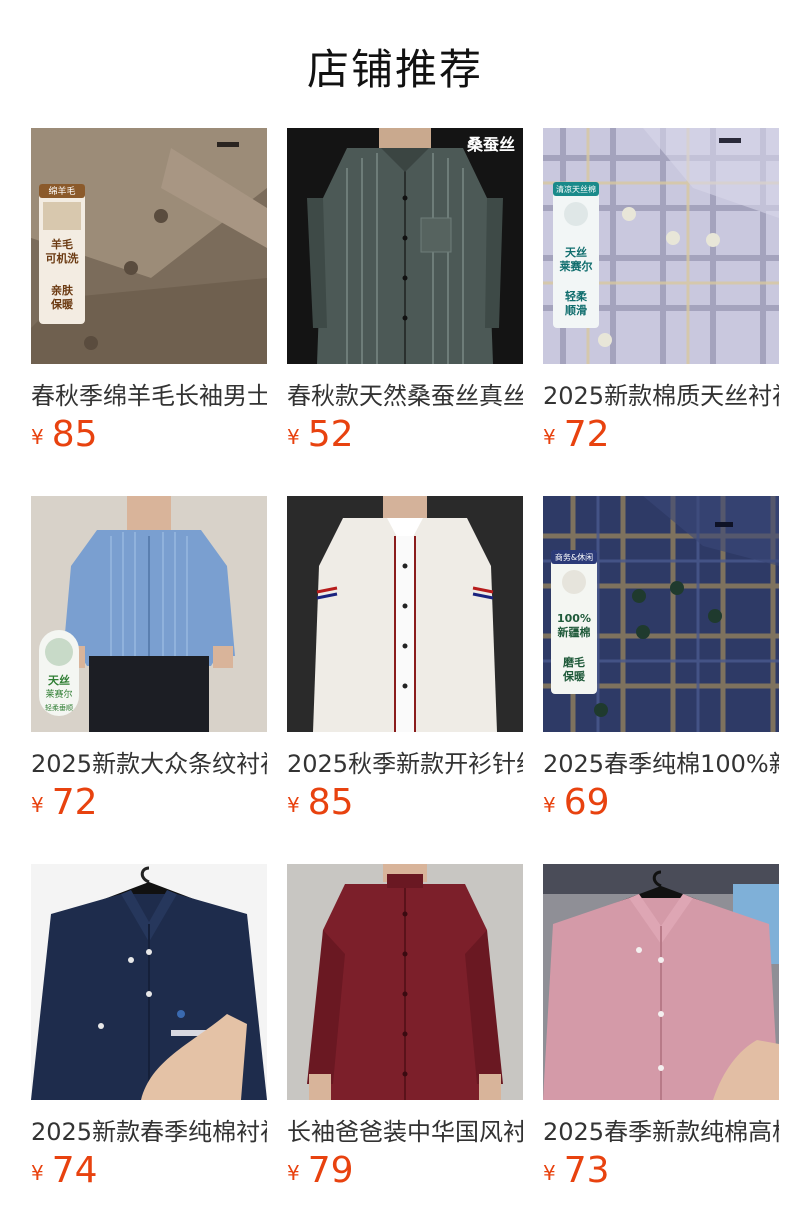 This screenshot has width=790, height=1232. Describe the element at coordinates (490, 144) in the screenshot. I see `tag-text: 桑蚕丝` at that location.